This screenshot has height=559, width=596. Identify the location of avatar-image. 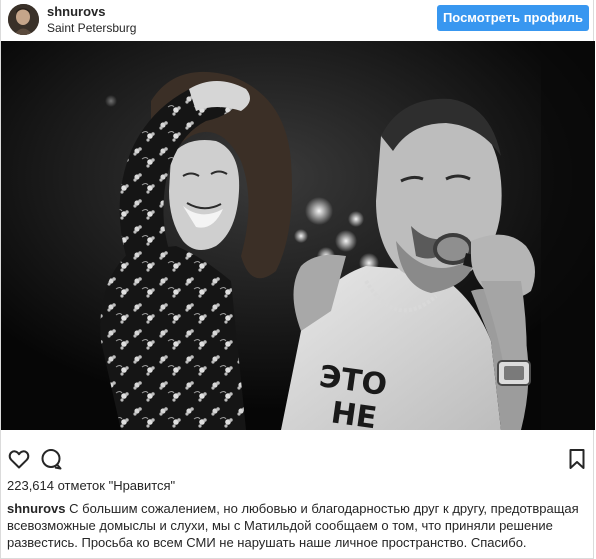
(23, 19).